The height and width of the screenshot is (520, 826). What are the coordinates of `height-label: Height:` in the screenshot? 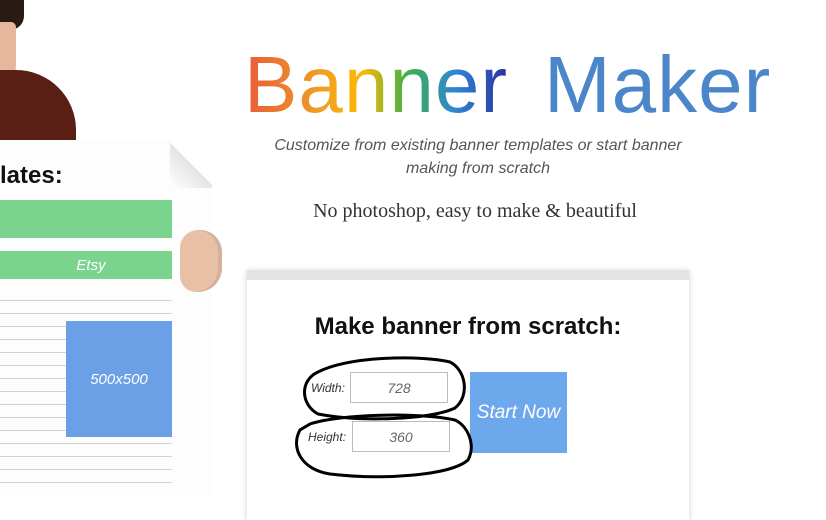 It's located at (327, 437).